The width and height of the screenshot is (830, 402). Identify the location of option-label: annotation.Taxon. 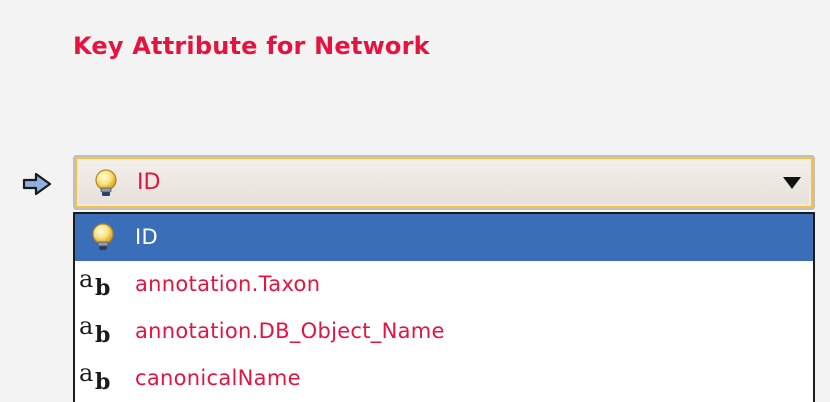
(228, 284).